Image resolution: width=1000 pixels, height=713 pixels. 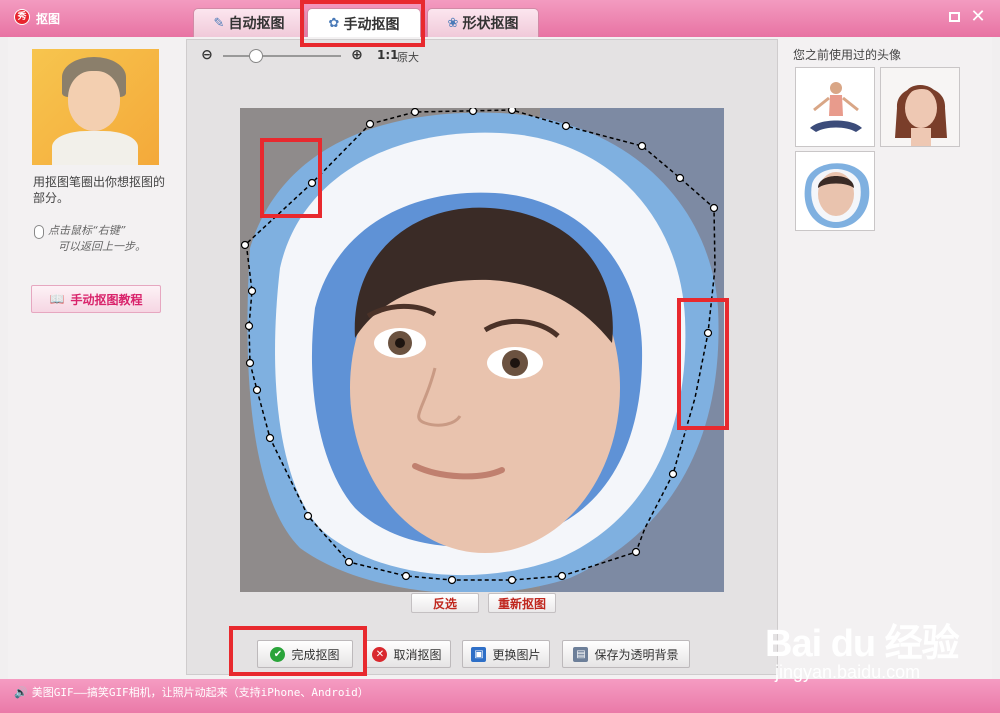 What do you see at coordinates (445, 603) in the screenshot?
I see `invert-selection-button: 反选` at bounding box center [445, 603].